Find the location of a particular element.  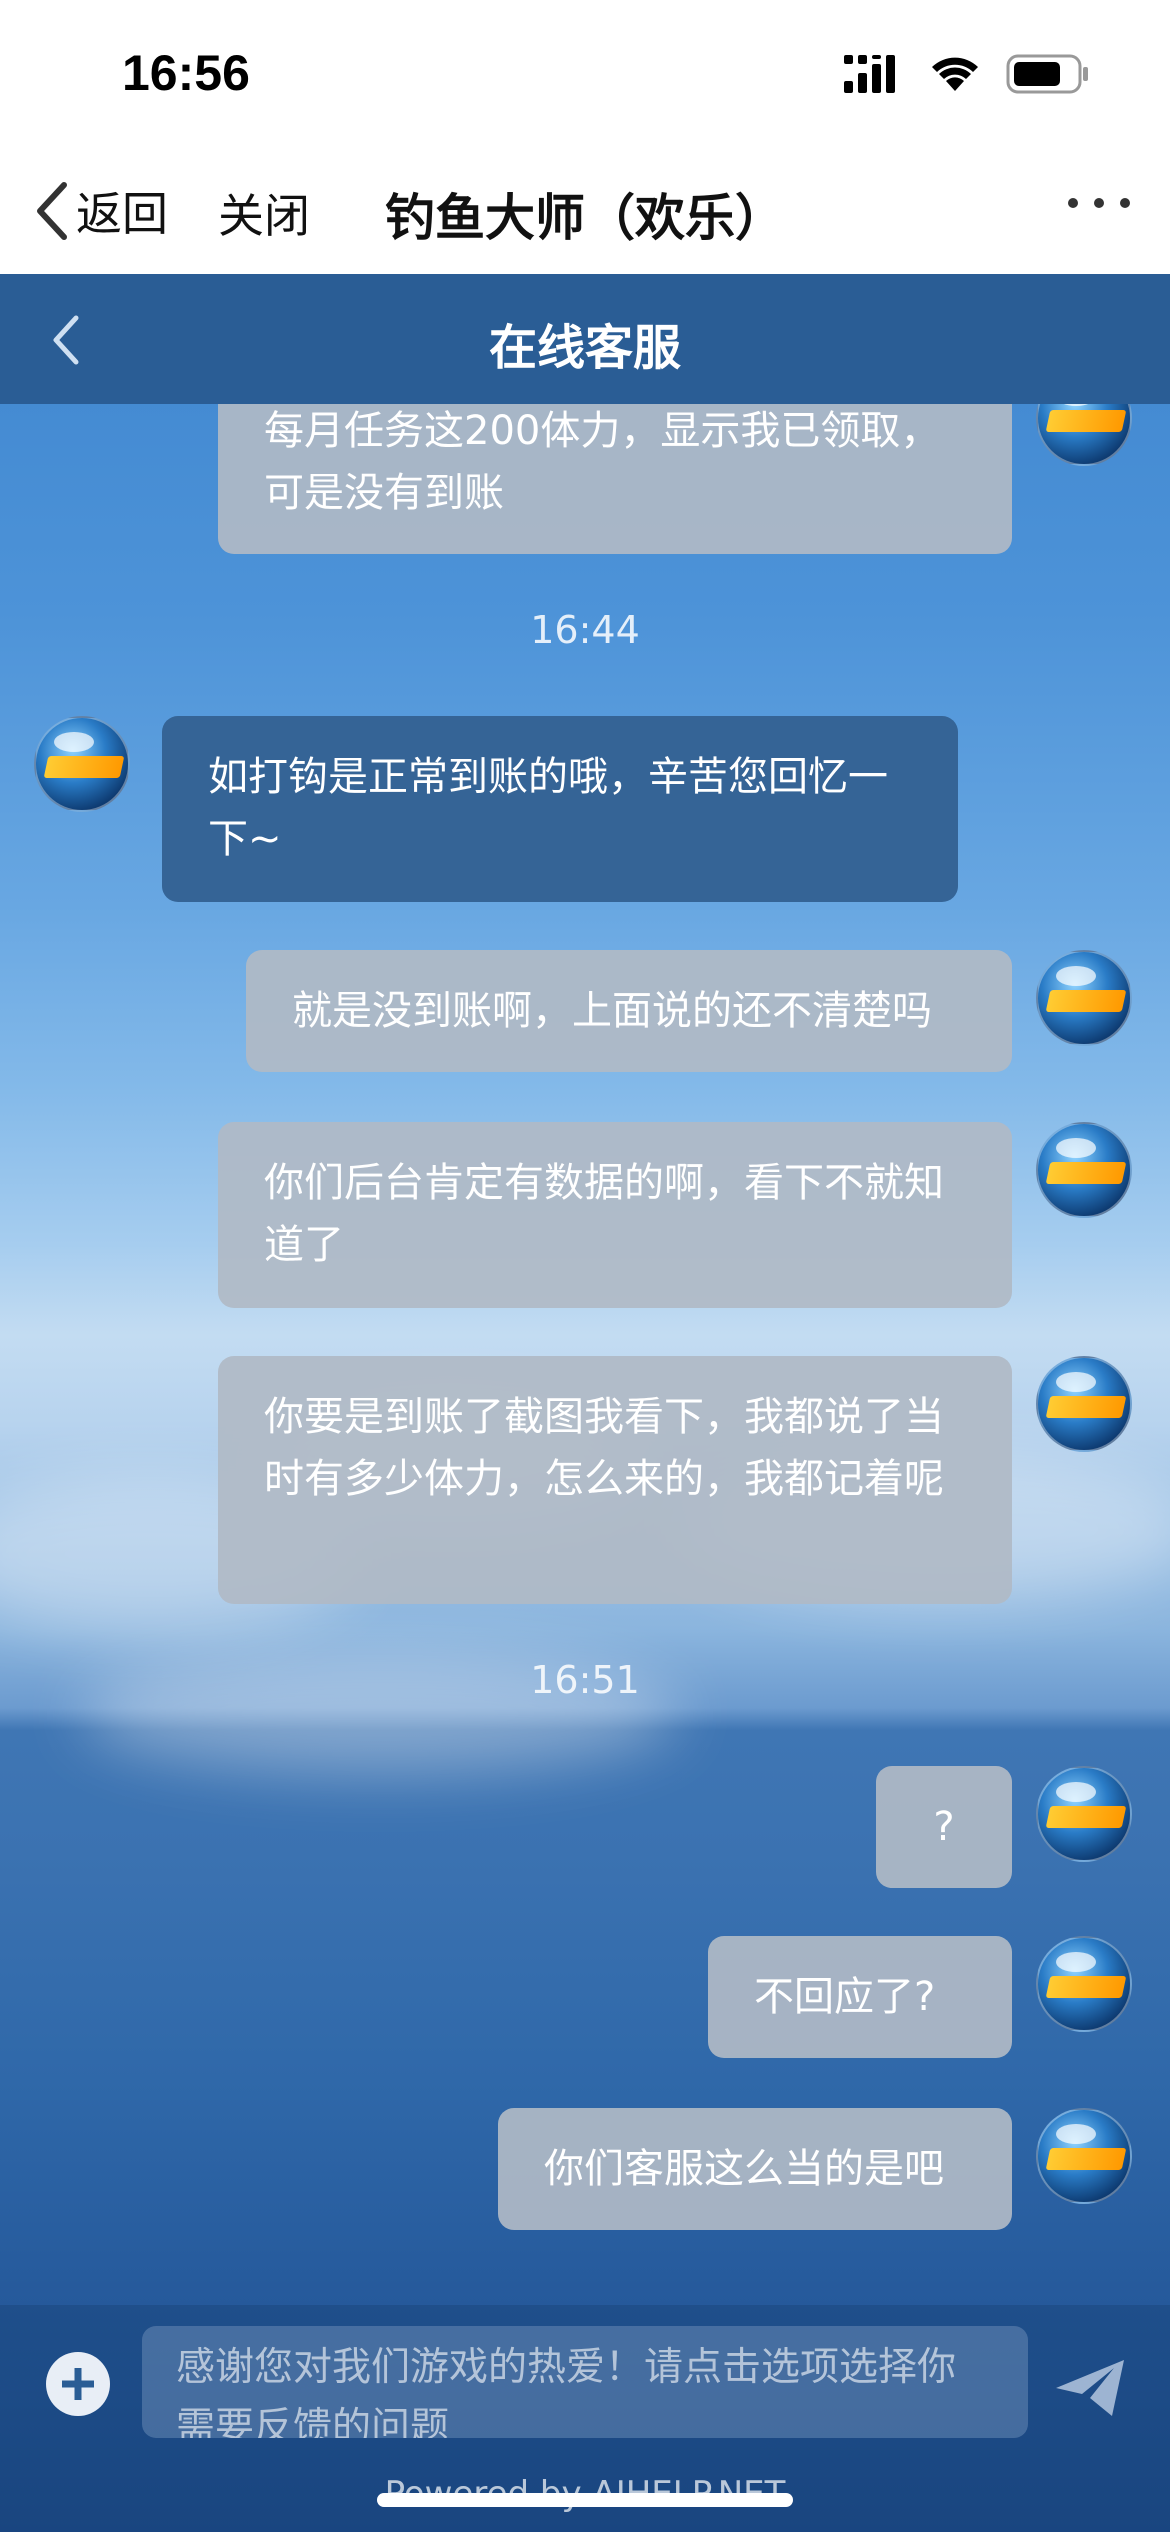

more-options-icon is located at coordinates (1099, 203).